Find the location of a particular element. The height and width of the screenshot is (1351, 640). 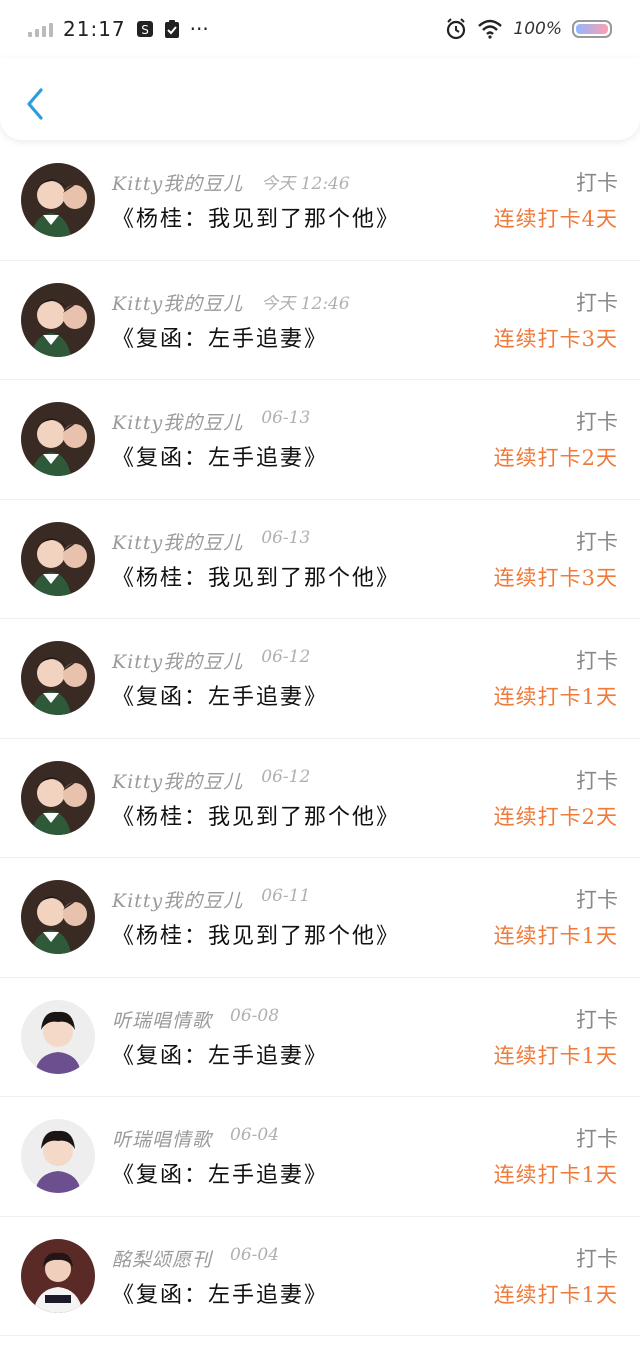

chevron-left-icon is located at coordinates (35, 104).